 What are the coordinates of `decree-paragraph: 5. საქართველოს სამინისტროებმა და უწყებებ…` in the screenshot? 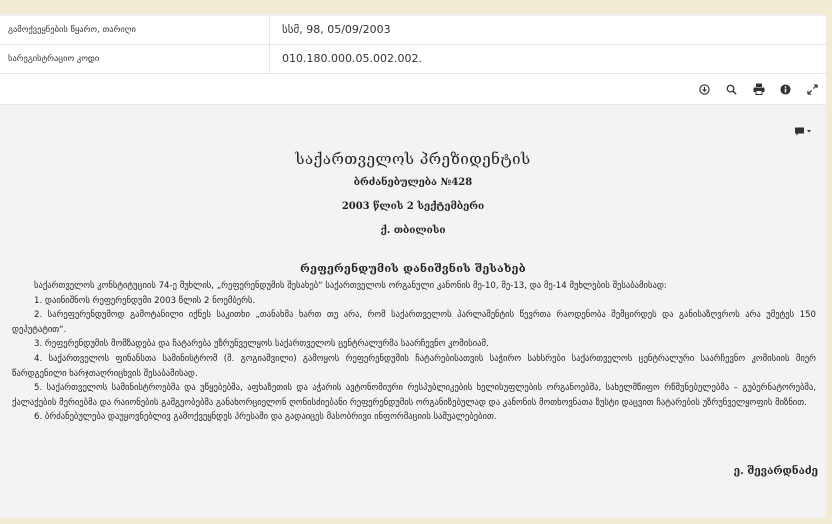 It's located at (414, 395).